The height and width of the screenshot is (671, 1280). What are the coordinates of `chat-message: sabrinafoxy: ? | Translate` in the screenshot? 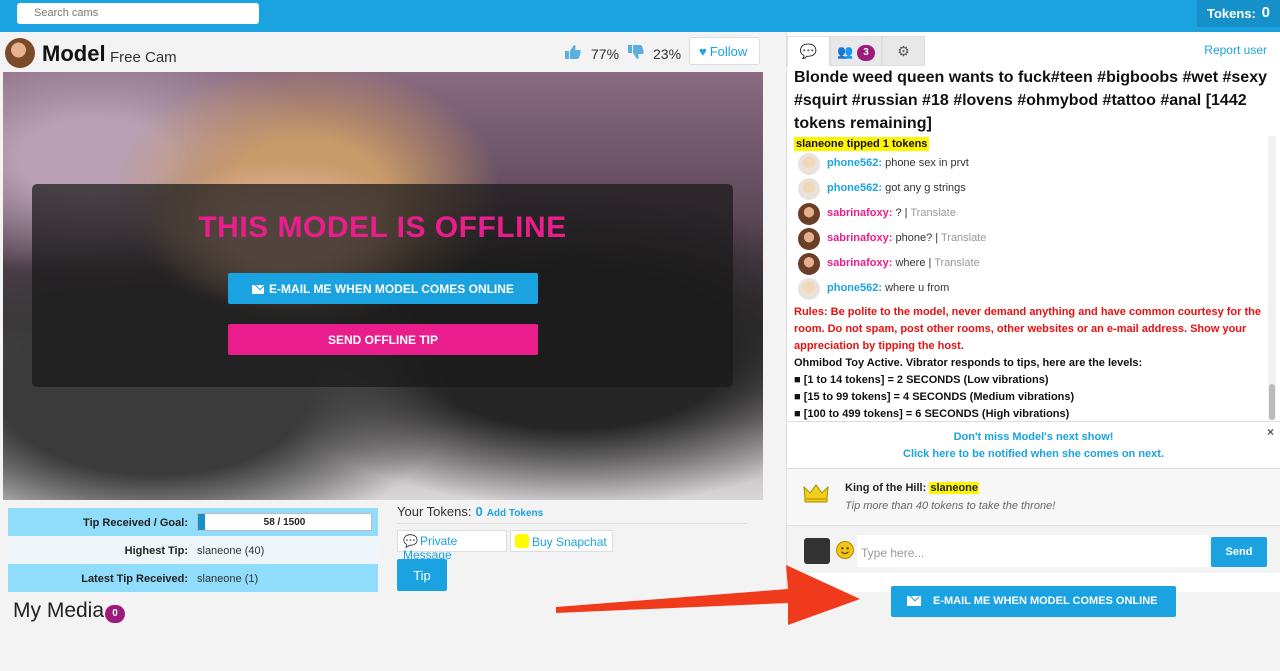 It's located at (1032, 213).